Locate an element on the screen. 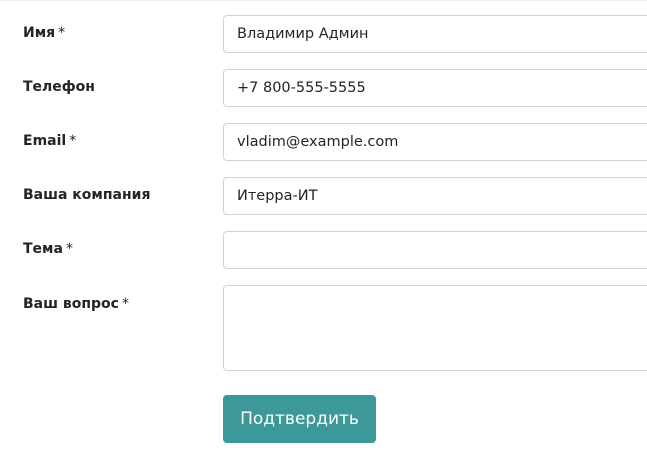  name-required-mark: * is located at coordinates (62, 33).